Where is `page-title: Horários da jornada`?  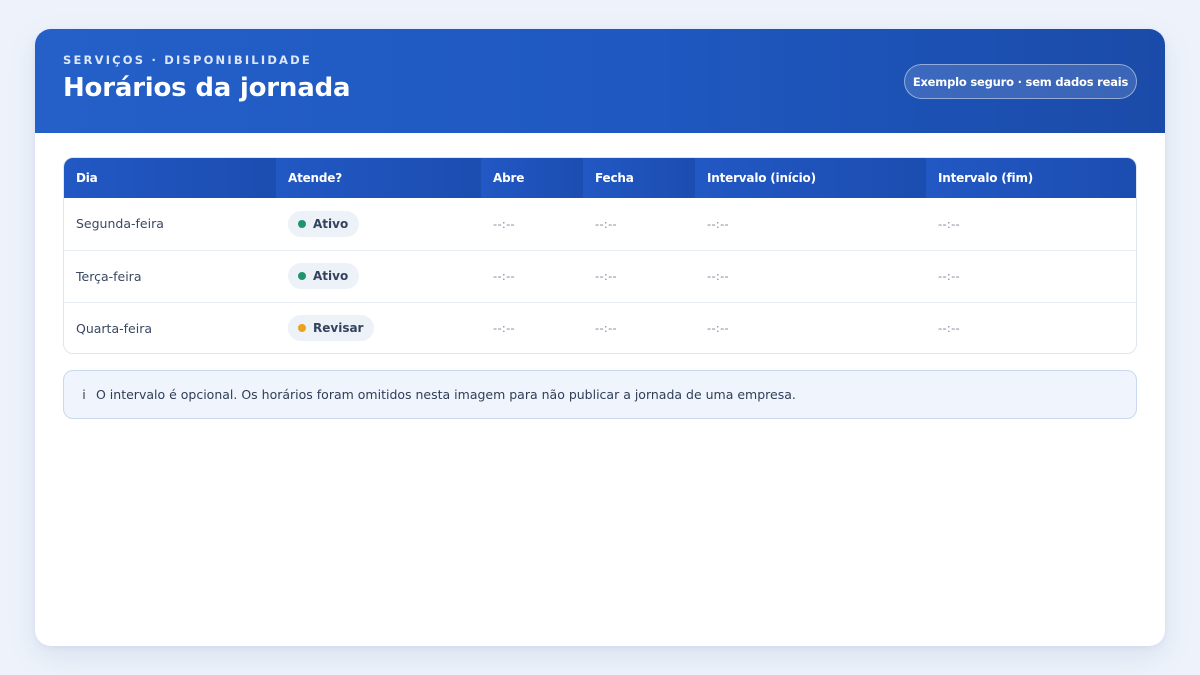 page-title: Horários da jornada is located at coordinates (207, 88).